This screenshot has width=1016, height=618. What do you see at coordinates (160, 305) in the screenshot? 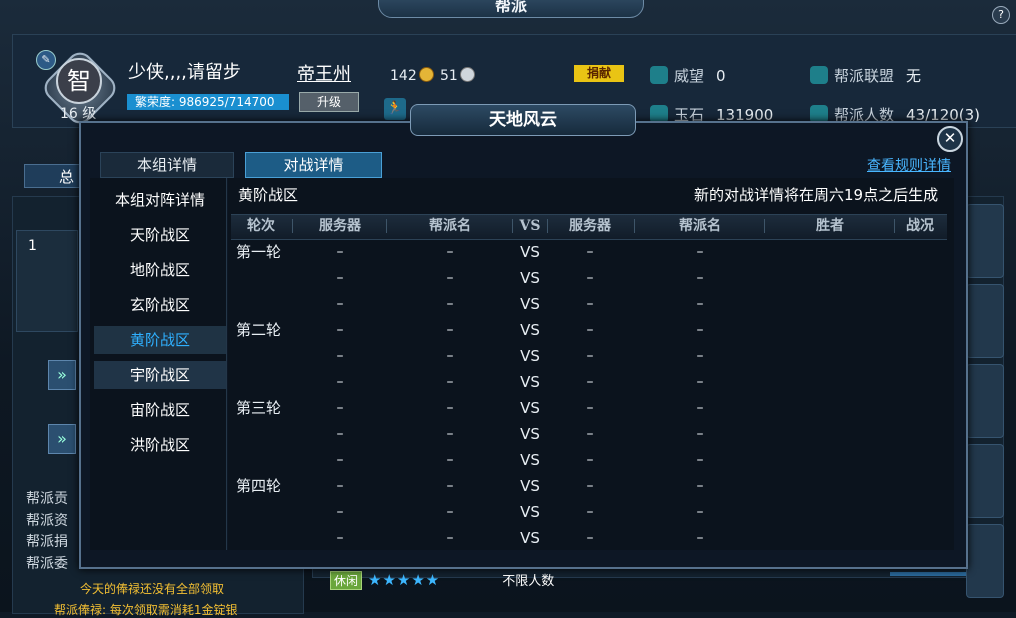
I see `nav-item-xuan-zone: 玄阶战区` at bounding box center [160, 305].